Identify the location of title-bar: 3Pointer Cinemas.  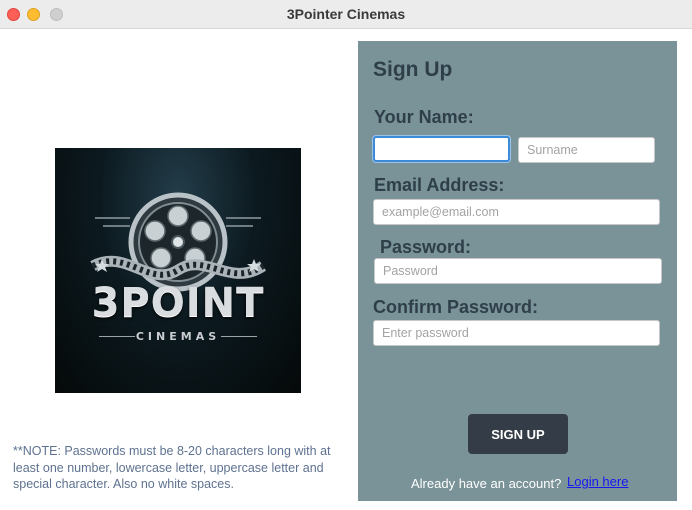
(346, 14).